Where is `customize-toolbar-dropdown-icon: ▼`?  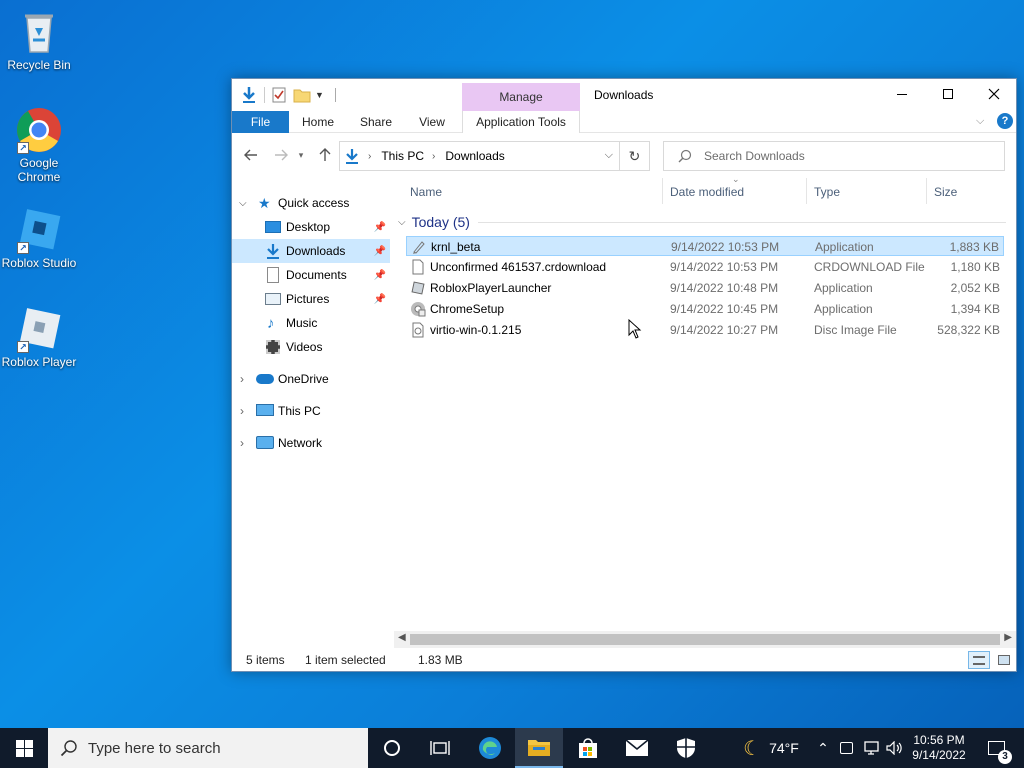
customize-toolbar-dropdown-icon: ▼ is located at coordinates (321, 95).